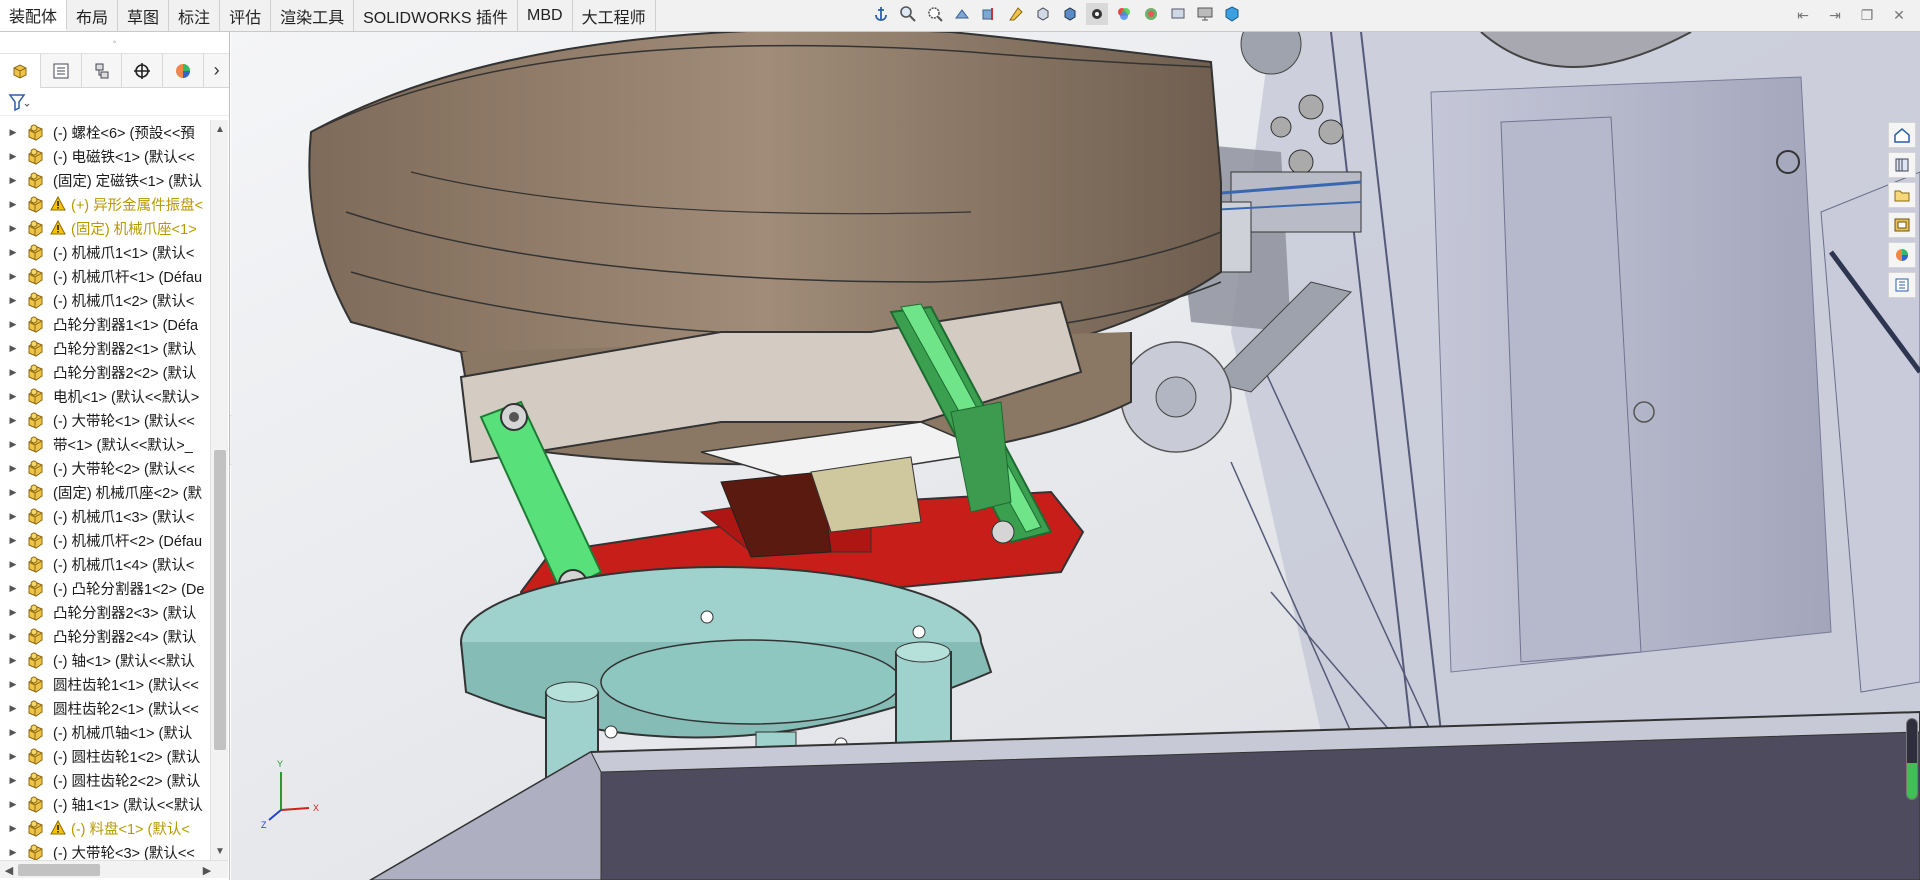 The height and width of the screenshot is (880, 1920). I want to click on featuremanager-tab, so click(20, 70).